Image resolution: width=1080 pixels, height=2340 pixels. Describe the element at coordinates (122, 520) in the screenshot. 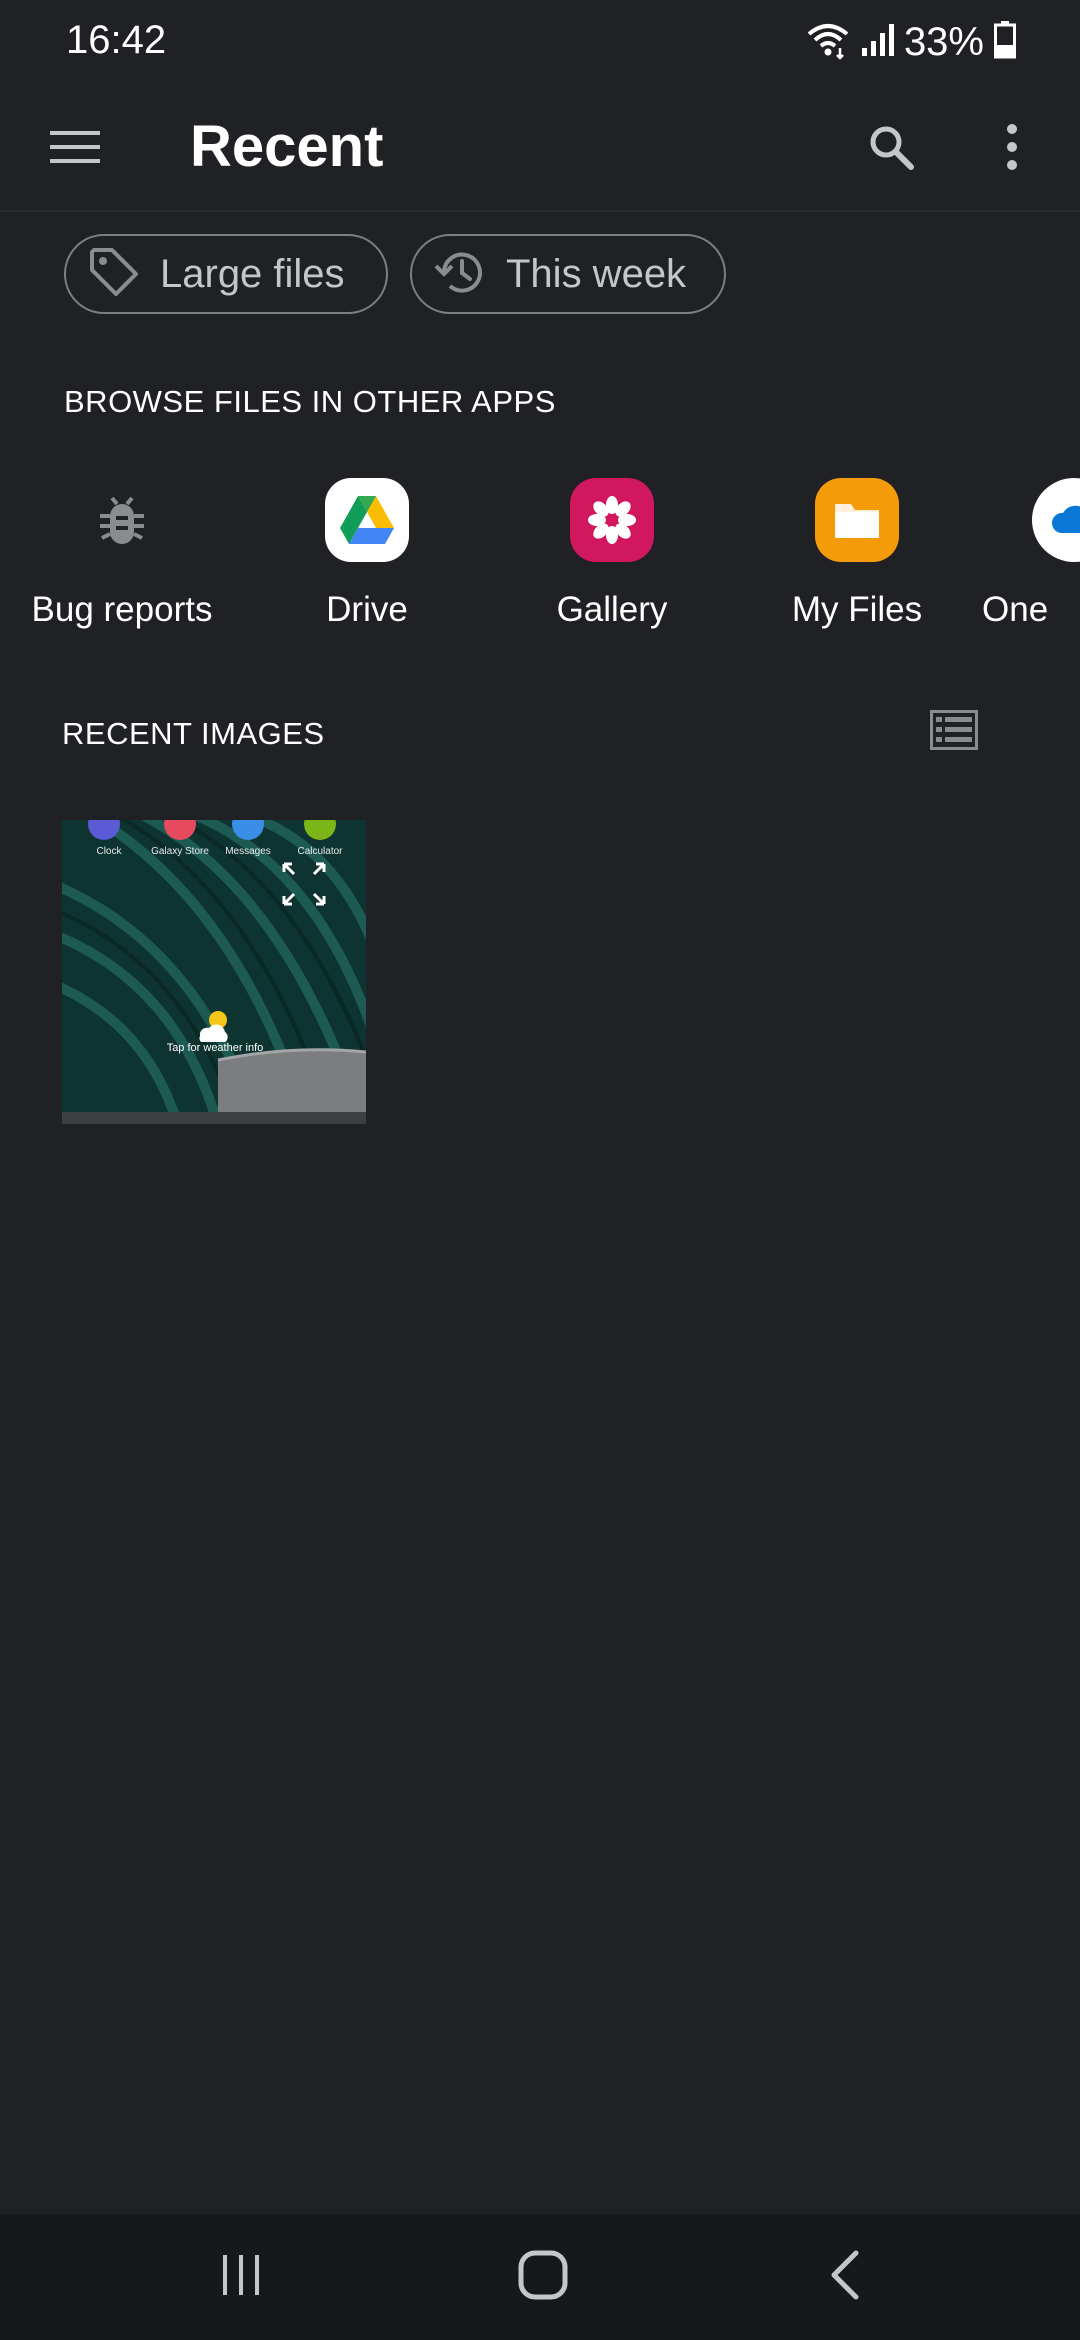

I see `bug-icon` at that location.